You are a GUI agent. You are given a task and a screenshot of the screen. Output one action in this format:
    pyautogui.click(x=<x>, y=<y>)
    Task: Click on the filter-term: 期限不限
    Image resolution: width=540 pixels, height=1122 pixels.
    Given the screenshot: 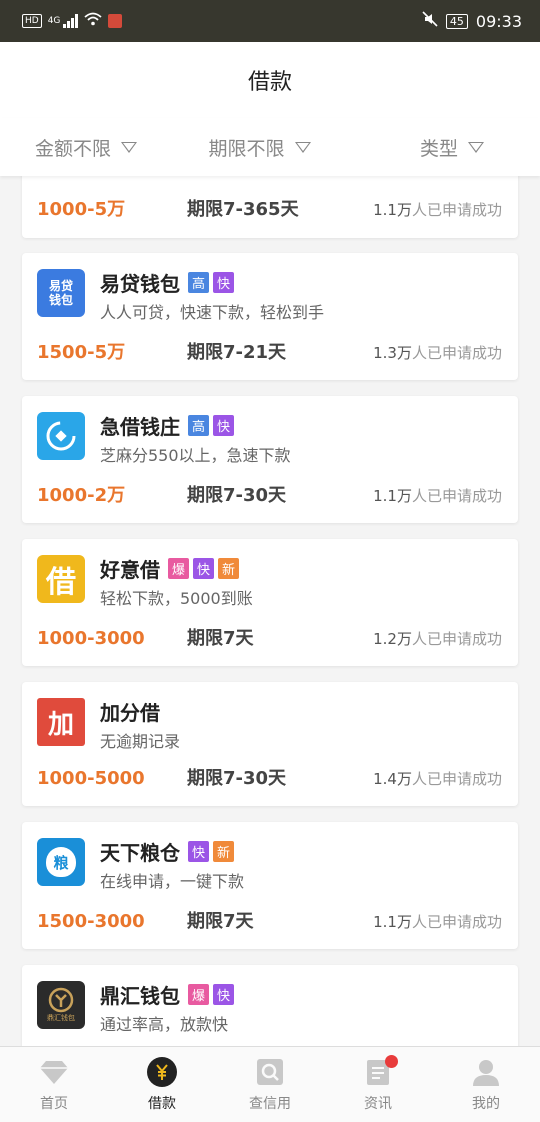 What is the action you would take?
    pyautogui.click(x=260, y=147)
    